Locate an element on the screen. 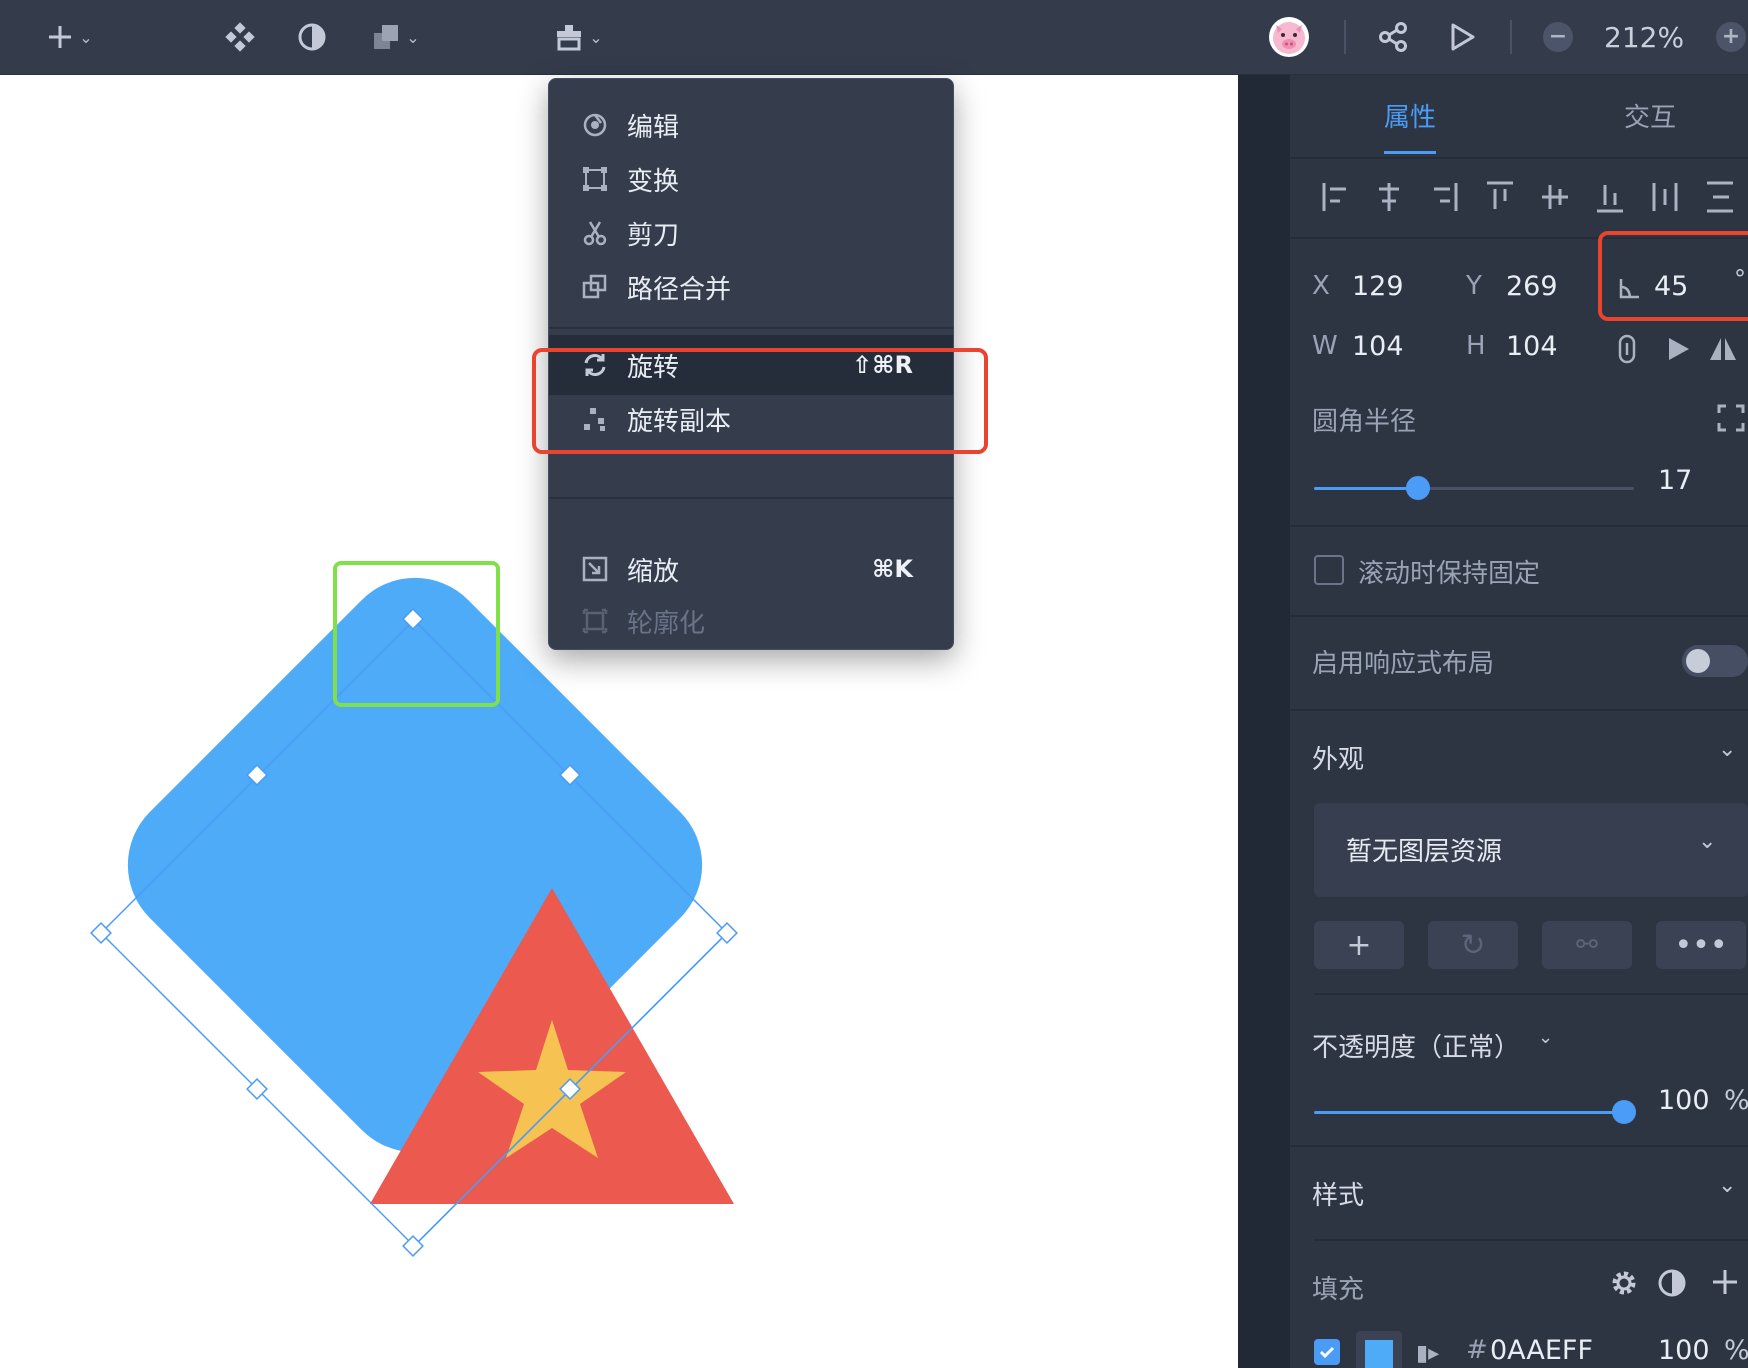 This screenshot has height=1368, width=1748. zoom-out-button: − is located at coordinates (1558, 37).